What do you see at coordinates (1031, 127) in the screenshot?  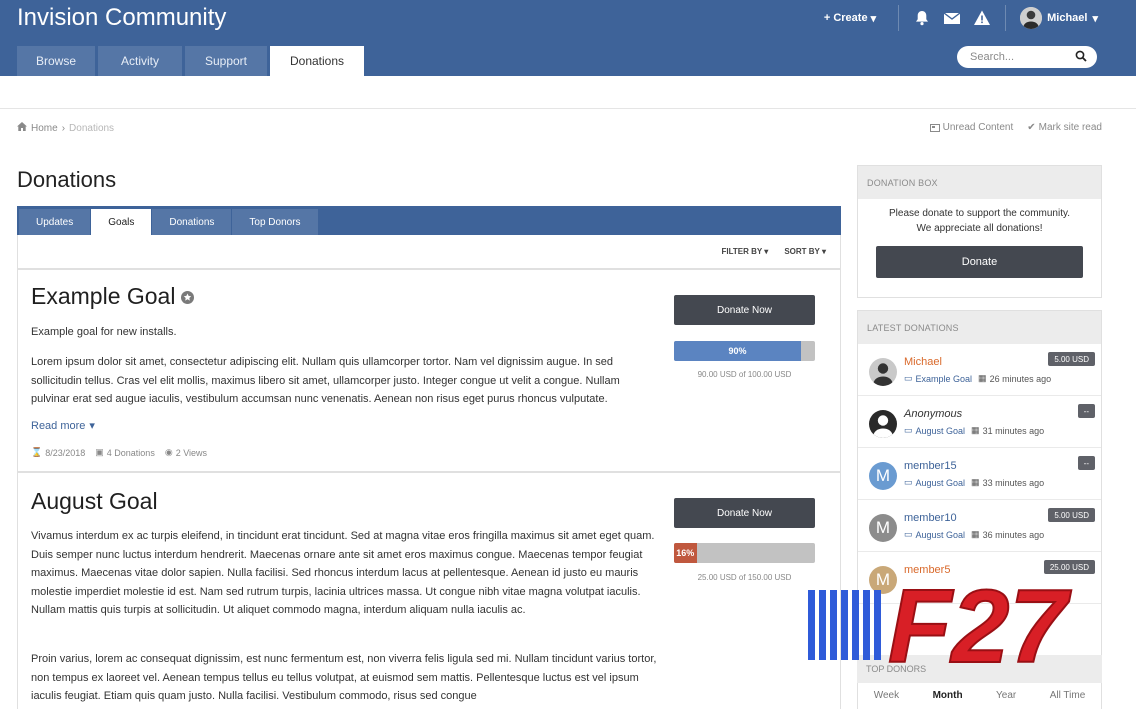 I see `check-icon: ✔` at bounding box center [1031, 127].